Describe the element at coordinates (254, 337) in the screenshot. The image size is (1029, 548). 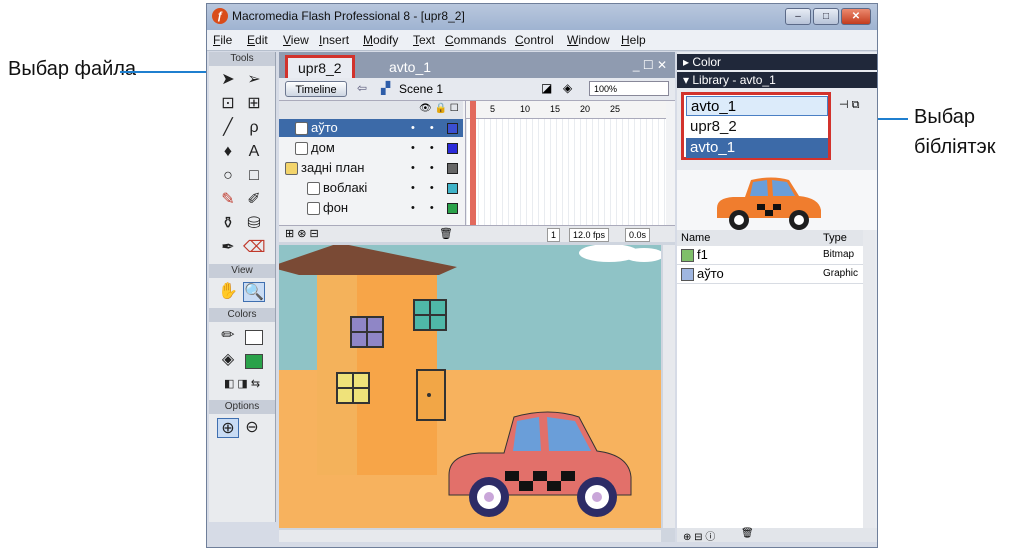
I see `stroke-color-swatch` at that location.